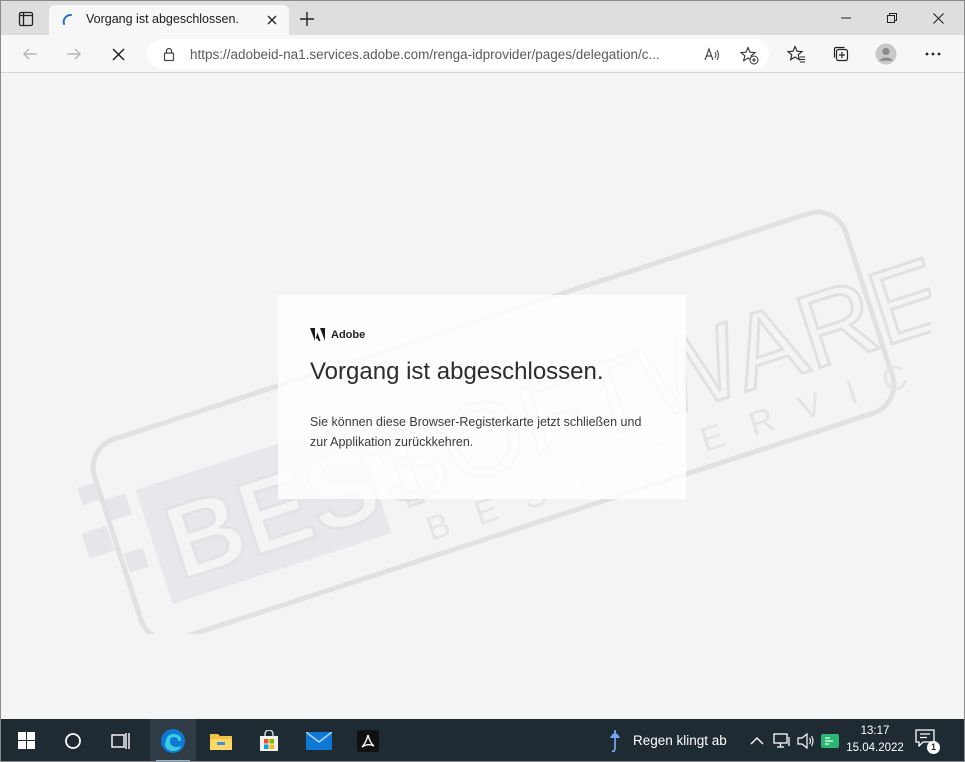 This screenshot has height=762, width=965. I want to click on weather-widget: Regen klingt ab, so click(667, 740).